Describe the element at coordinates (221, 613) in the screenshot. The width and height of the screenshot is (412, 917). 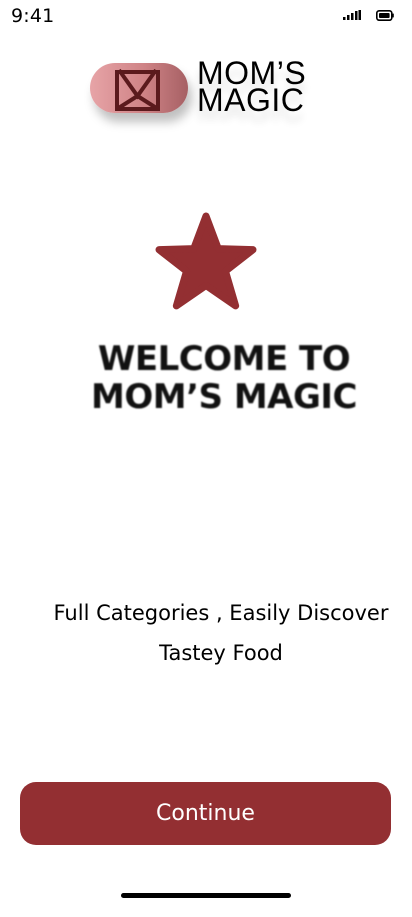
I see `subtitle-line1: Full Categories , Easily Discover` at that location.